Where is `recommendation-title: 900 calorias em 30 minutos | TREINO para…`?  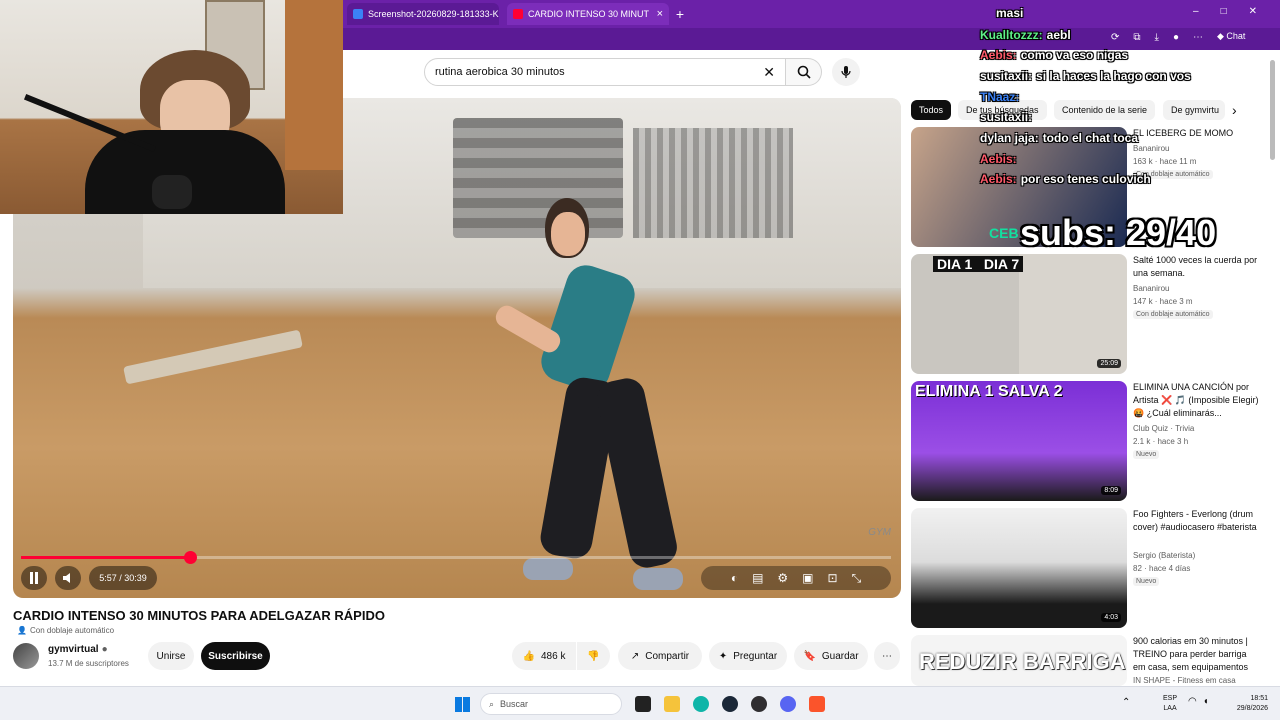
recommendation-title: 900 calorias em 30 minutos | TREINO para… is located at coordinates (1197, 654).